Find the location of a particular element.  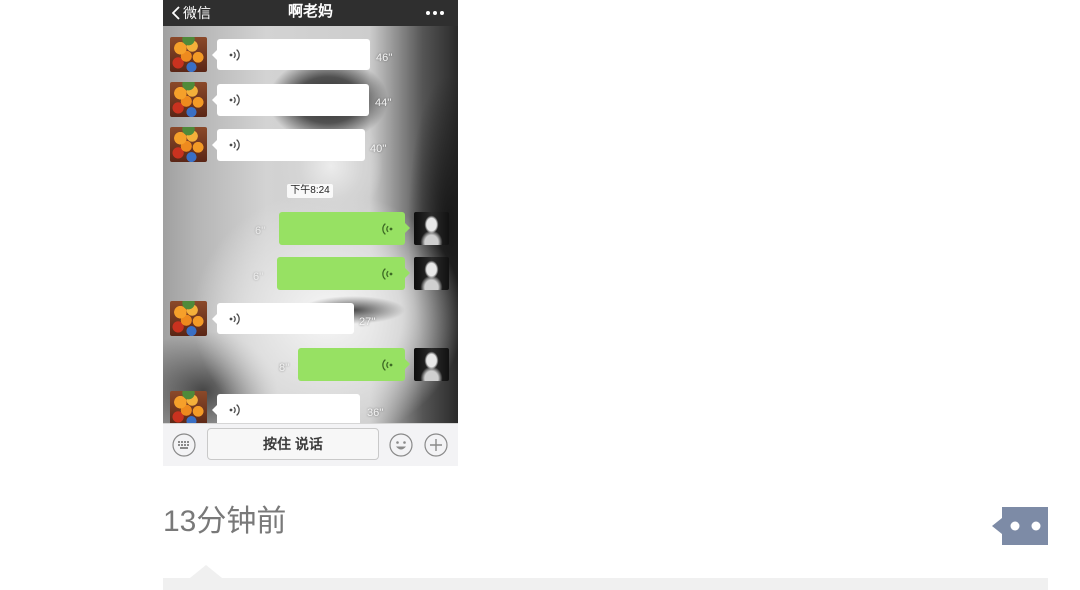

comment-button is located at coordinates (1020, 526).